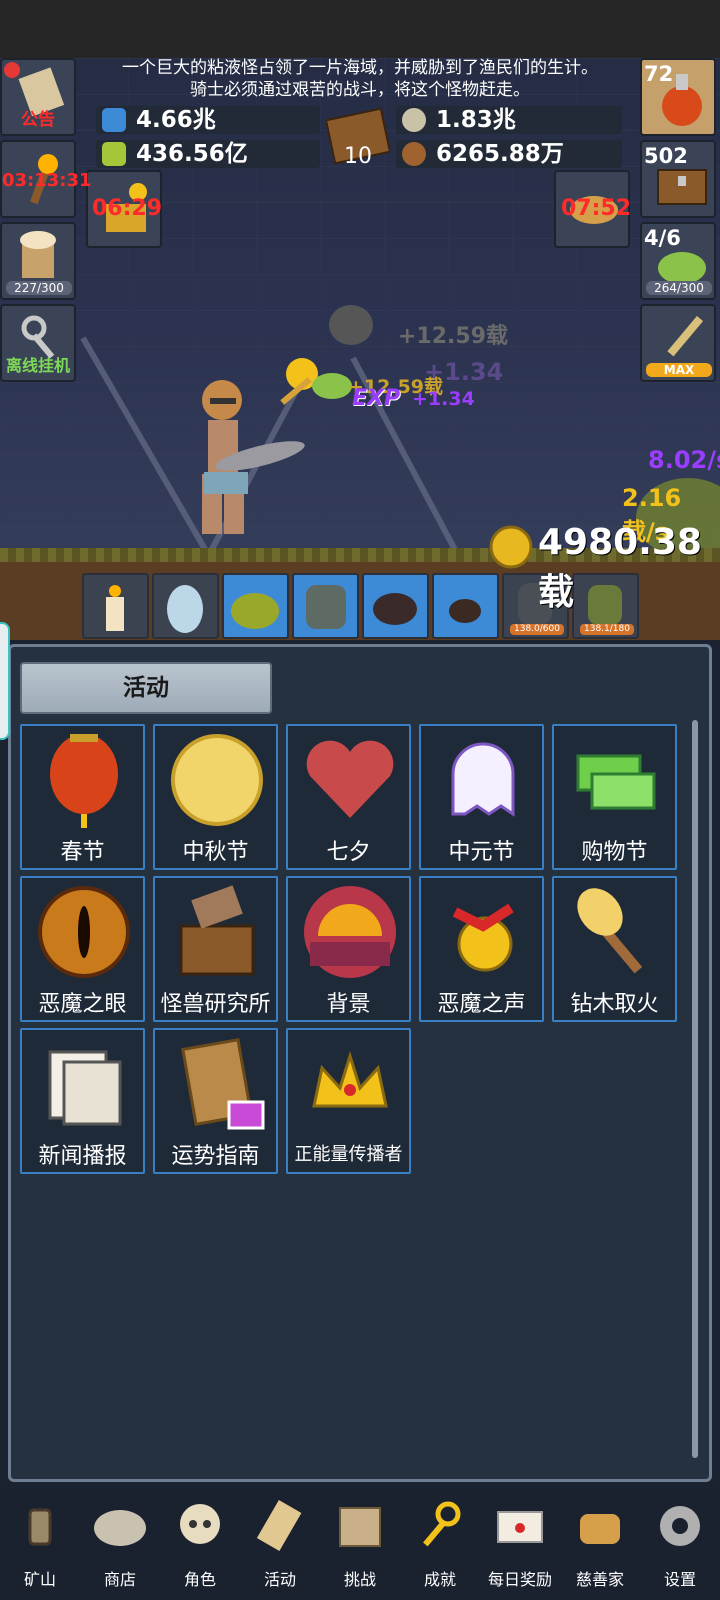 This screenshot has width=720, height=1600. What do you see at coordinates (39, 1579) in the screenshot?
I see `nav-label: 矿山` at bounding box center [39, 1579].